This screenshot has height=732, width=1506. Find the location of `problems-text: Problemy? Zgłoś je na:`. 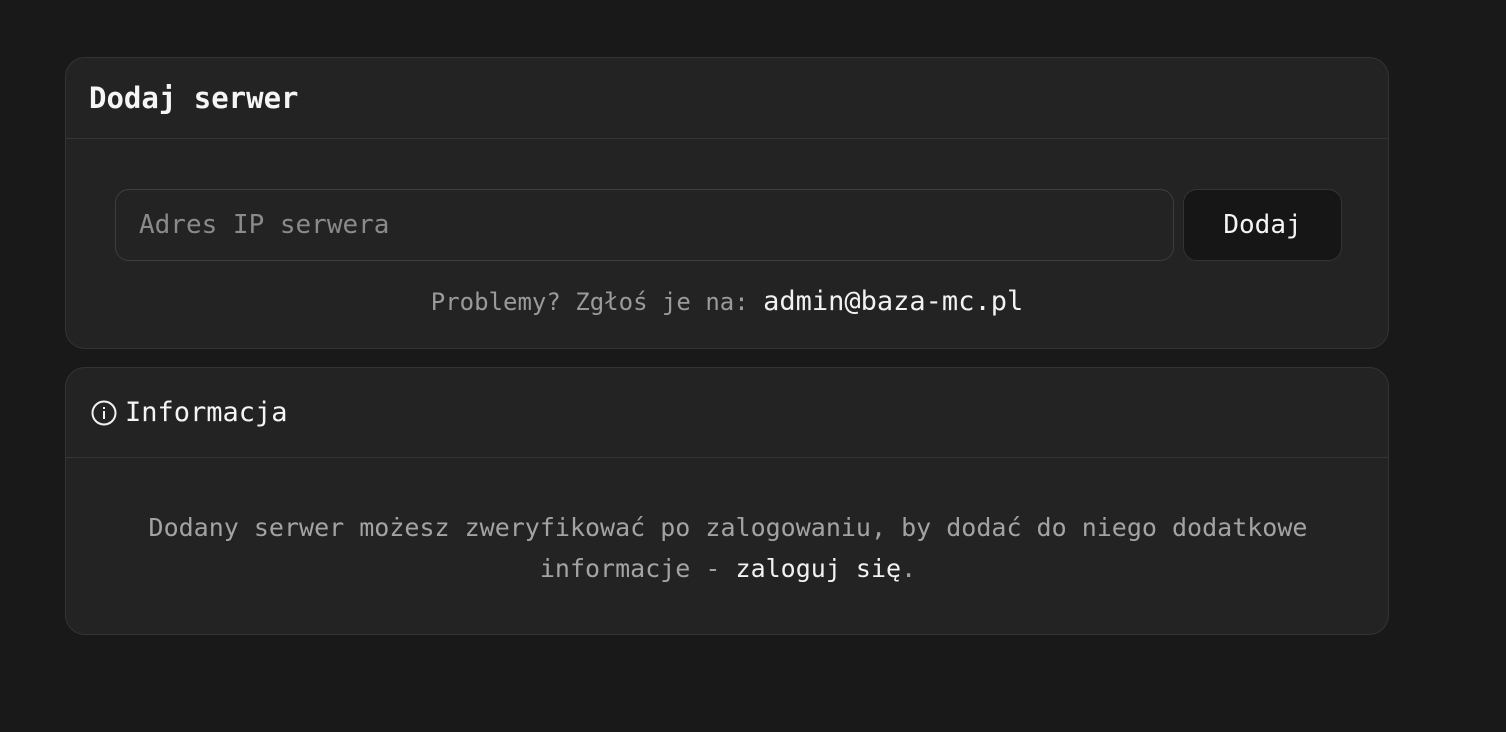

problems-text: Problemy? Zgłoś je na: is located at coordinates (597, 302).